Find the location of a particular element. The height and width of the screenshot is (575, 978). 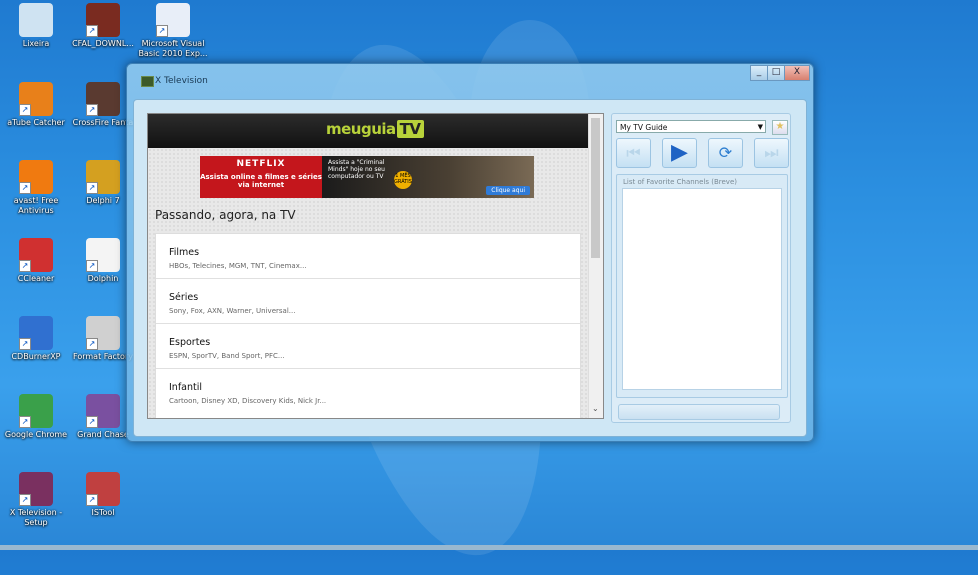

desktop-icon: ↗ X Television - Setup is located at coordinates (36, 500).